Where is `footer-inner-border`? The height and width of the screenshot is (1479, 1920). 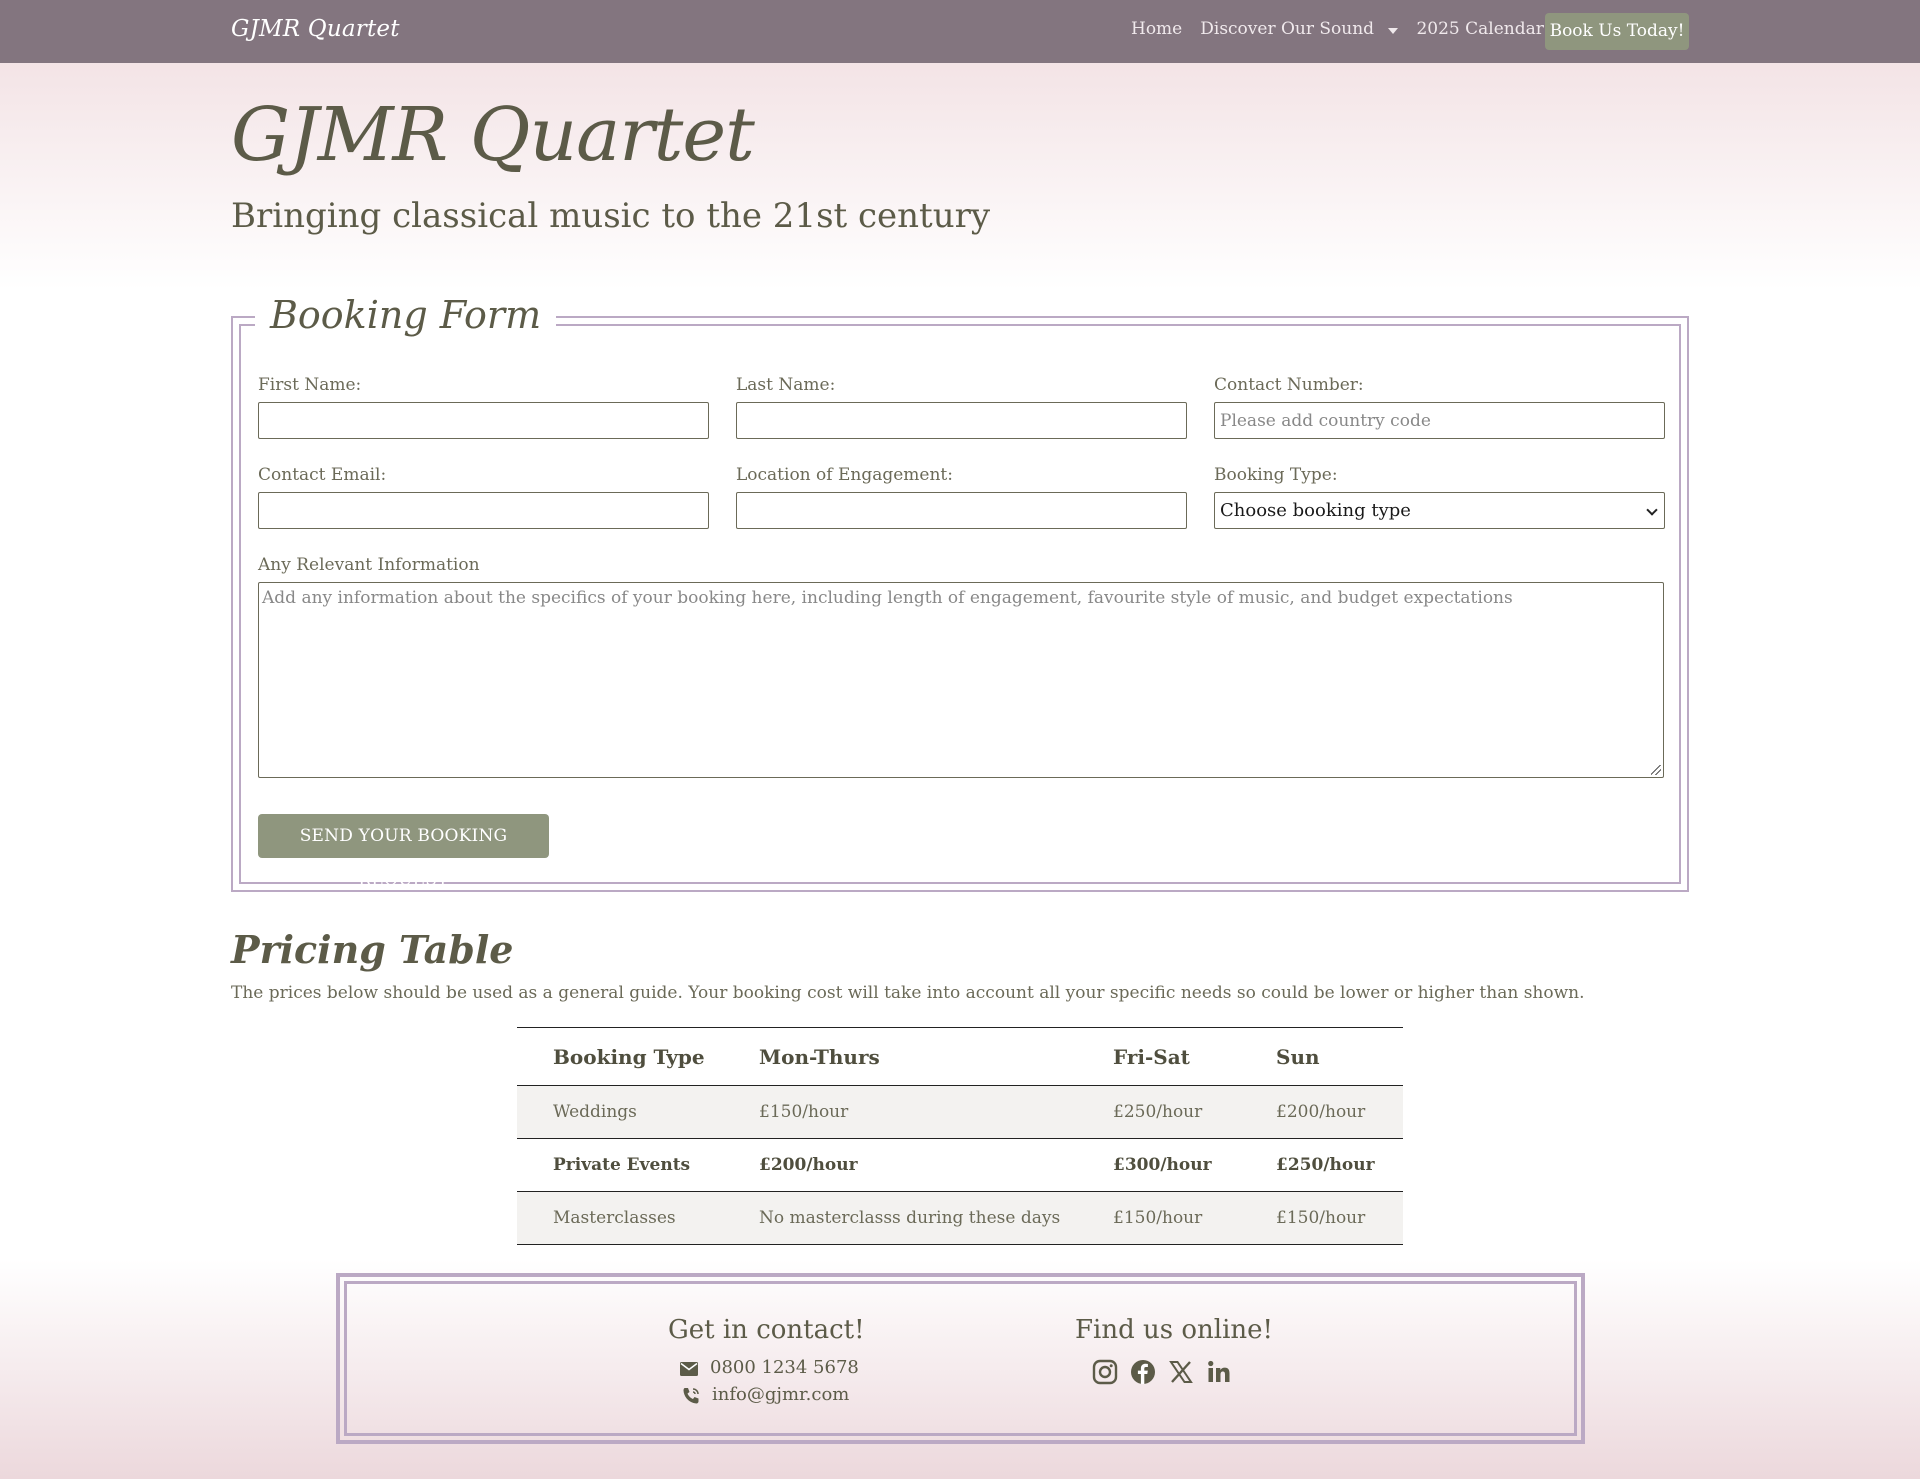
footer-inner-border is located at coordinates (960, 1358).